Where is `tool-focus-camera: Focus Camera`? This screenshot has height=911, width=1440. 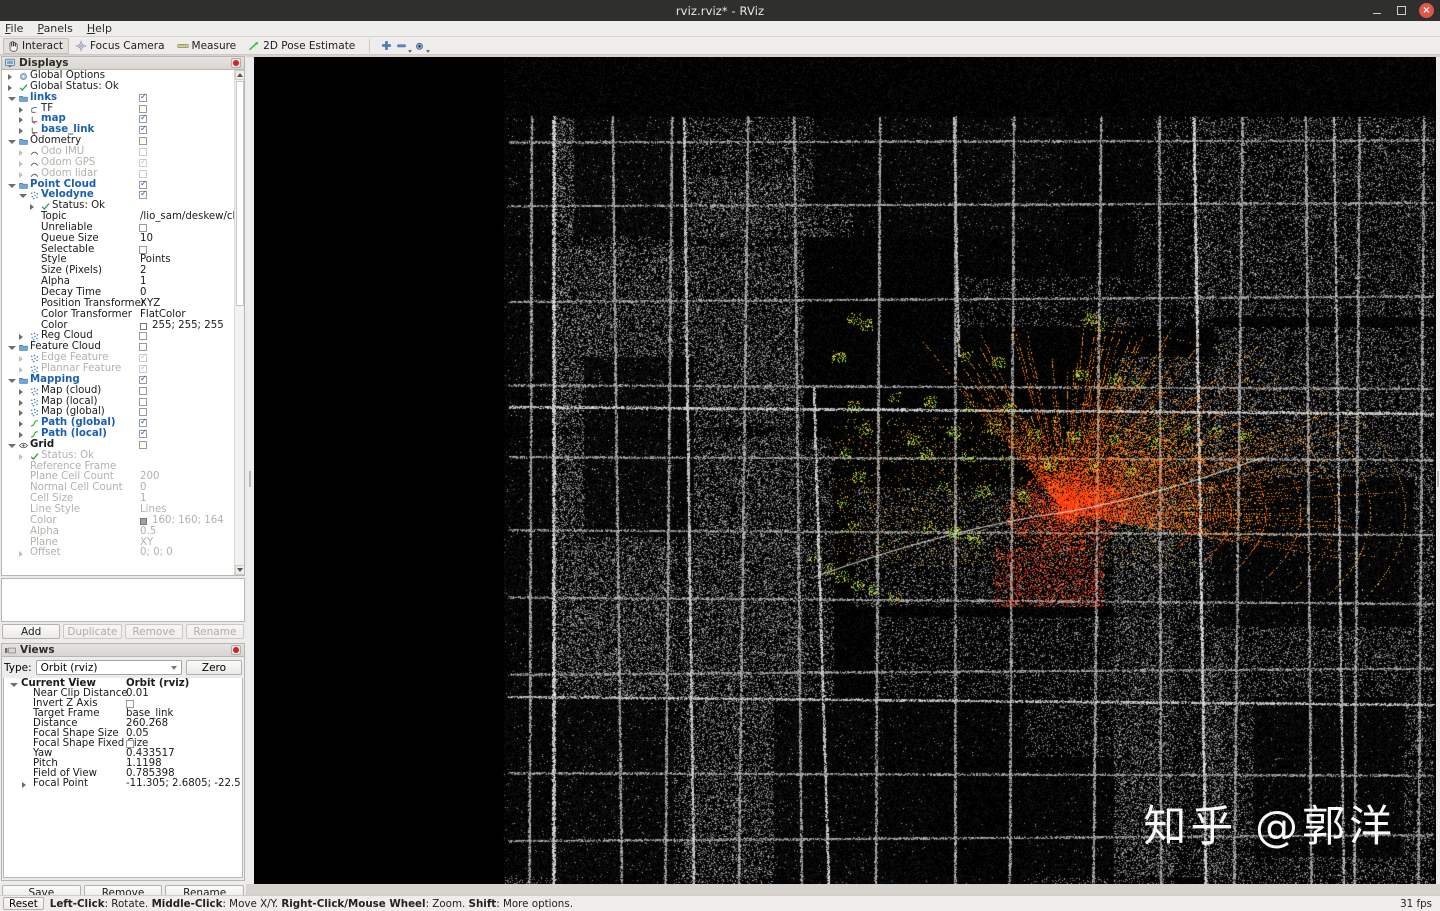
tool-focus-camera: Focus Camera is located at coordinates (121, 46).